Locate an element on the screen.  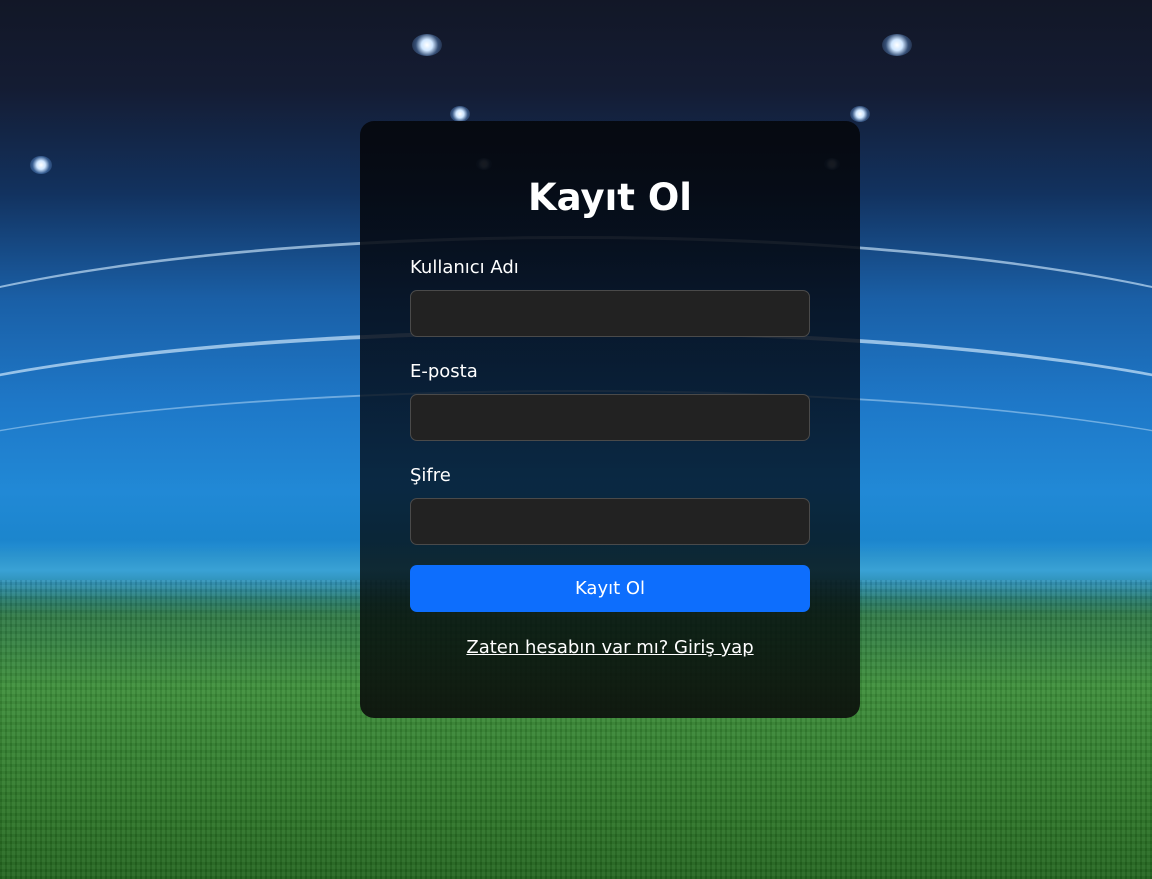
register-button: Kayıt Ol is located at coordinates (610, 588).